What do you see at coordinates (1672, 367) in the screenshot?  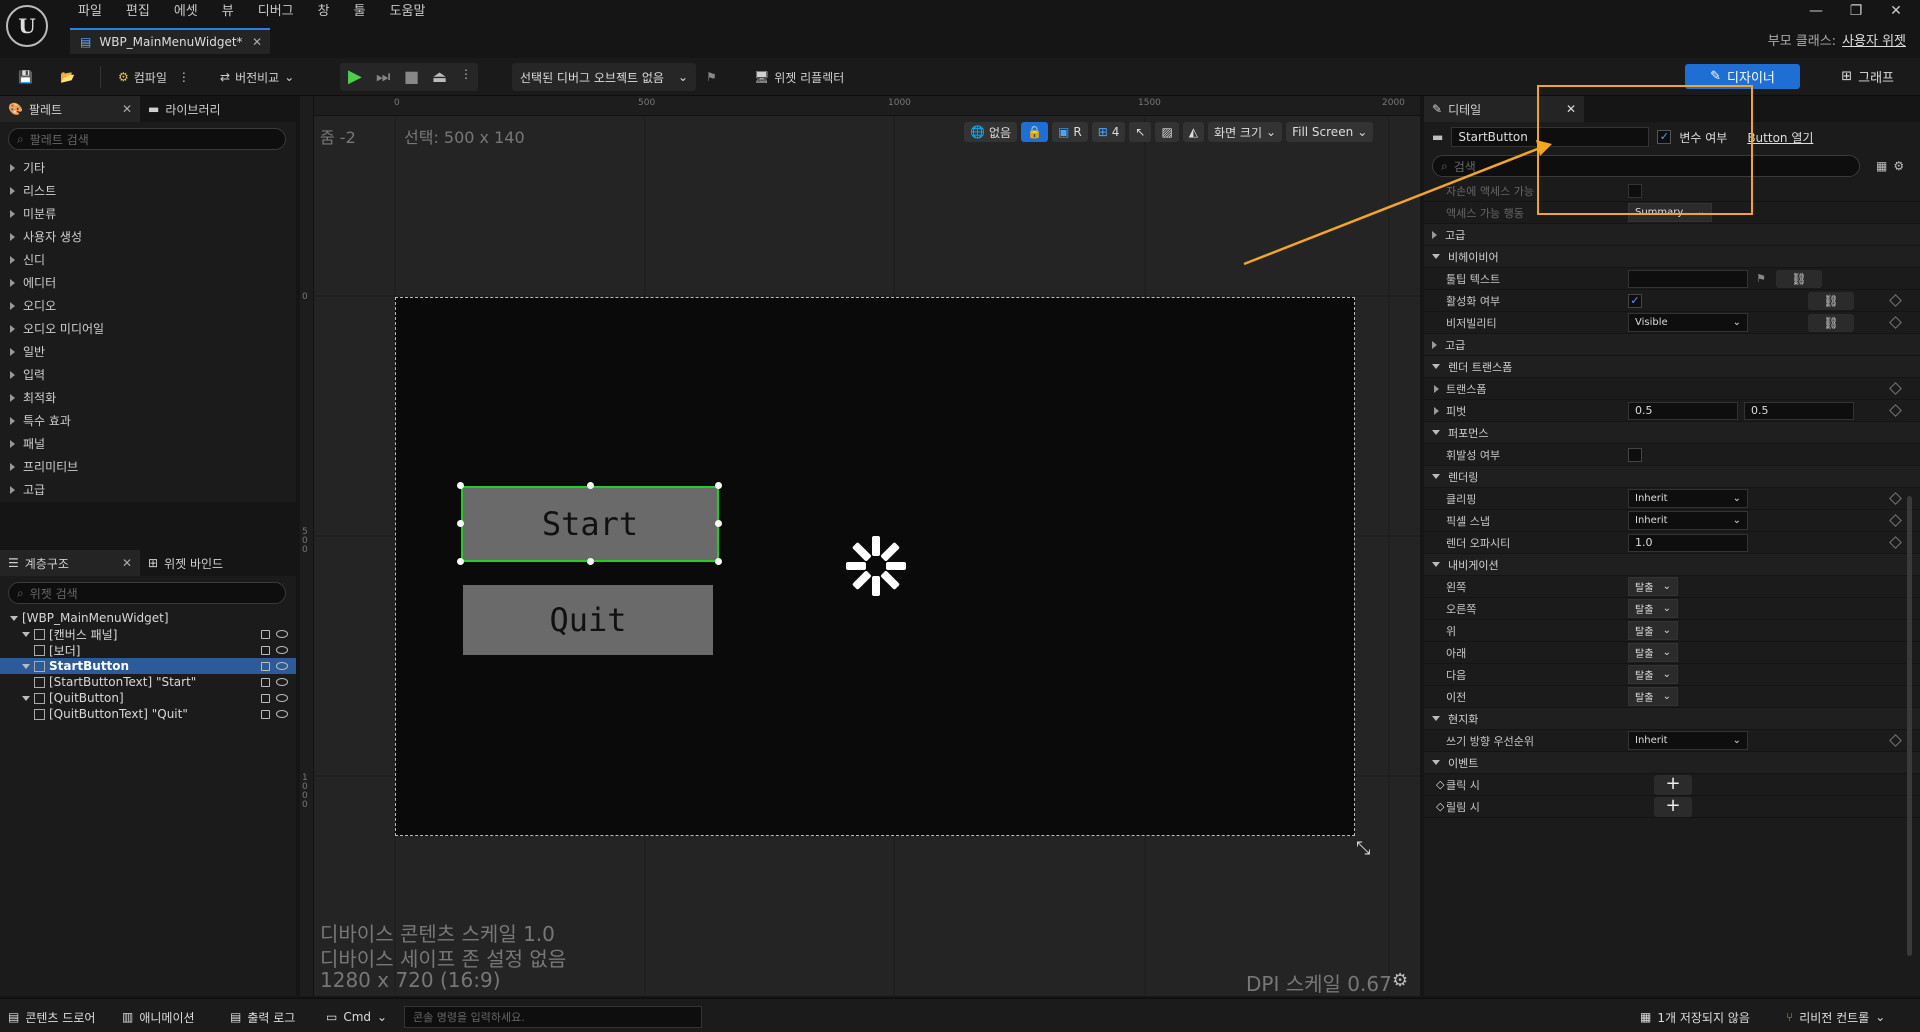 I see `section-render-transform: 렌더 트랜스폼` at bounding box center [1672, 367].